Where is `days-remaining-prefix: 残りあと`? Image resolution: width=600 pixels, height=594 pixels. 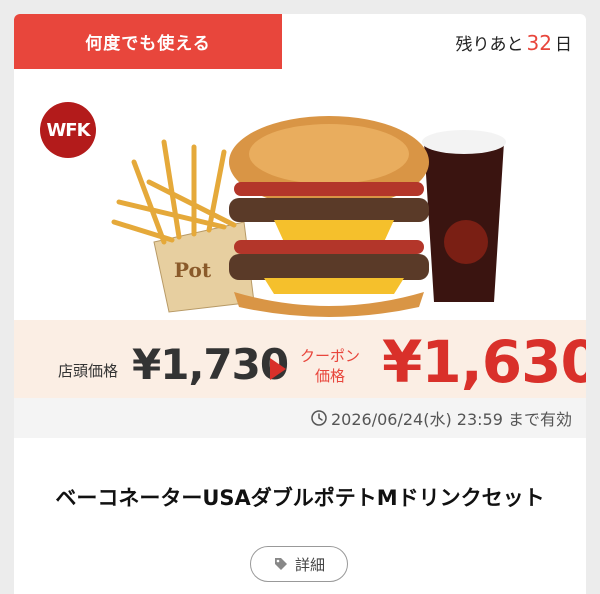 days-remaining-prefix: 残りあと is located at coordinates (489, 45).